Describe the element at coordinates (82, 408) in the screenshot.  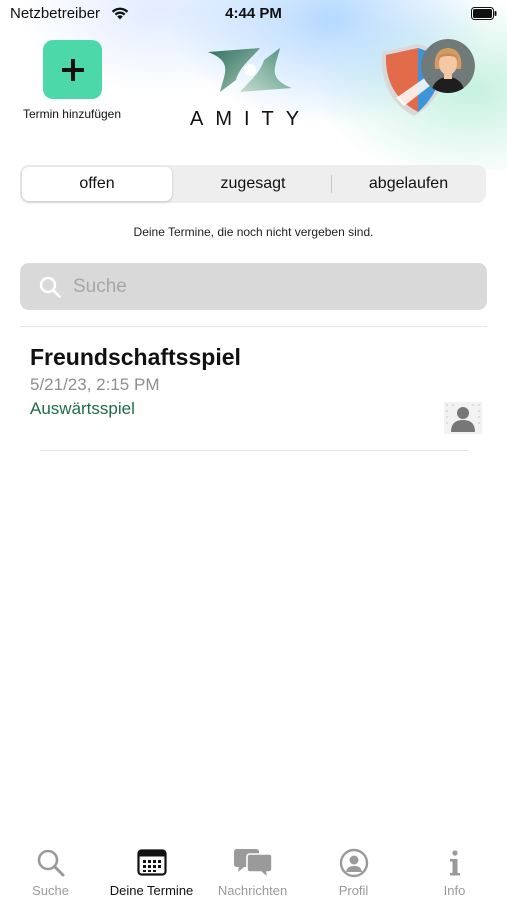
I see `event-type: Auswärtsspiel` at that location.